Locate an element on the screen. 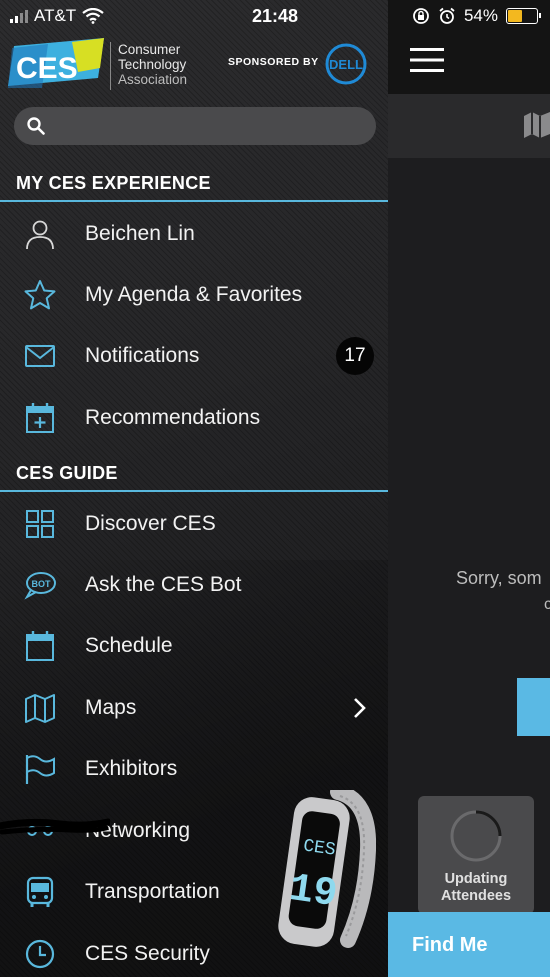  sponsored-by-label: SPONSORED BY is located at coordinates (273, 62).